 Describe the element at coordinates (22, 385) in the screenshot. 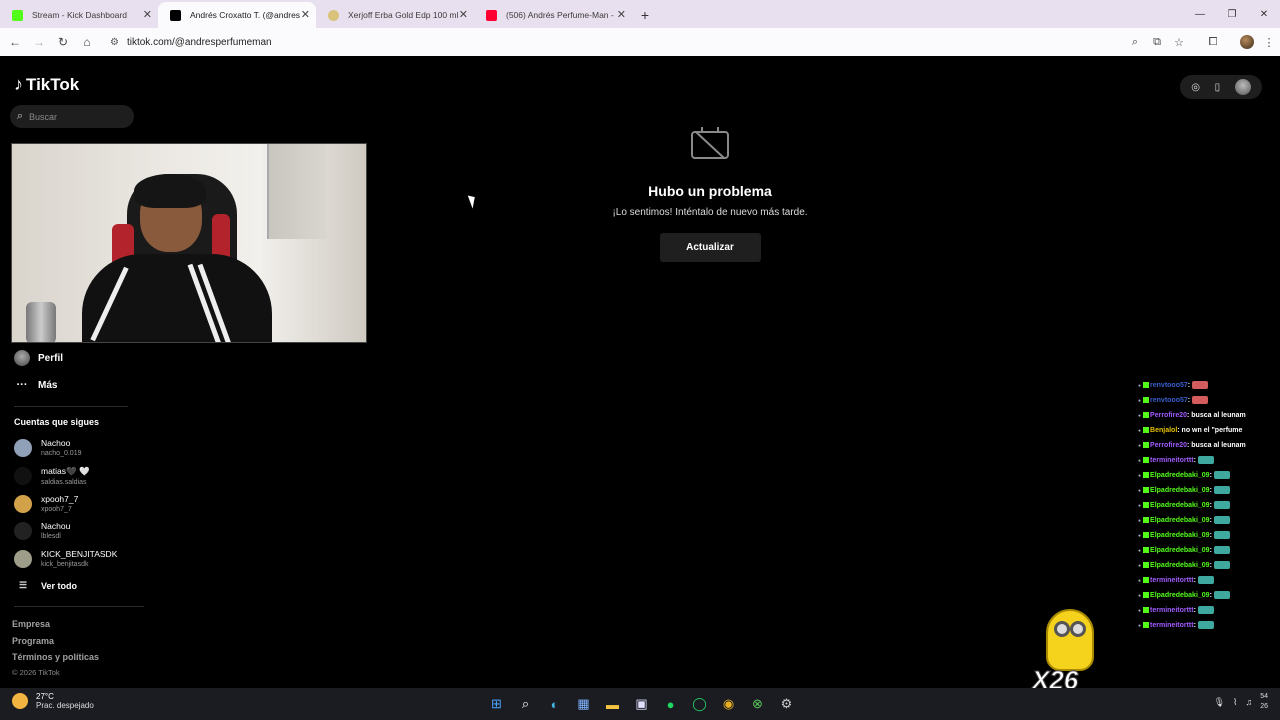

I see `more-dots-icon: ···` at that location.